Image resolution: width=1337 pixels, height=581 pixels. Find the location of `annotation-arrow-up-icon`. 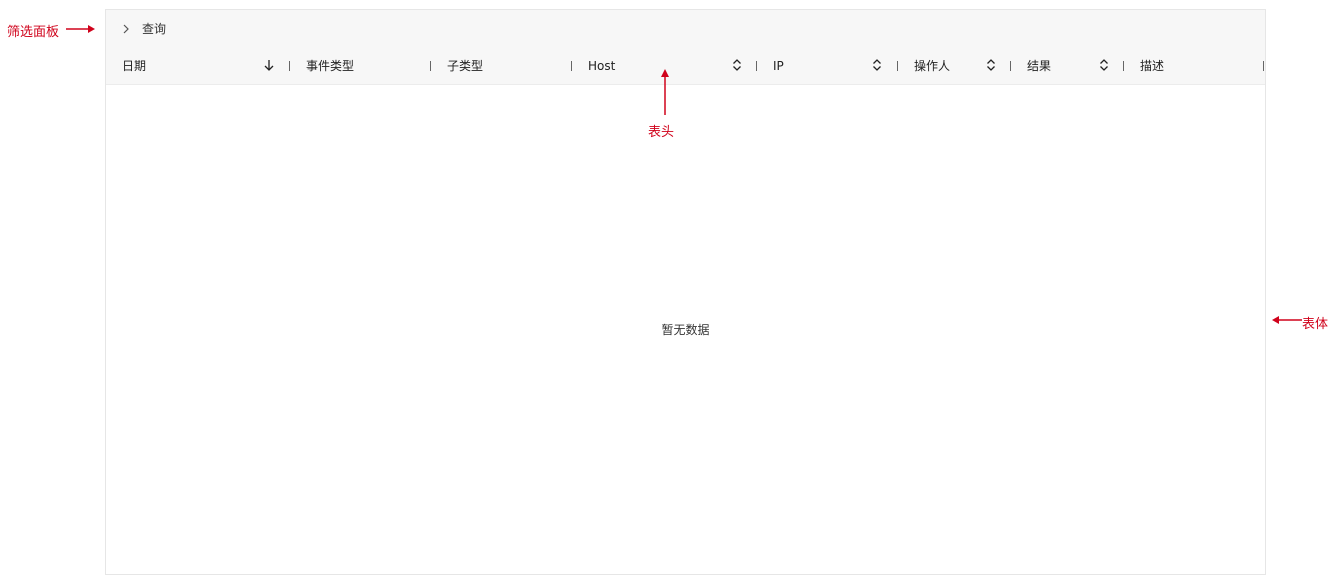

annotation-arrow-up-icon is located at coordinates (665, 92).